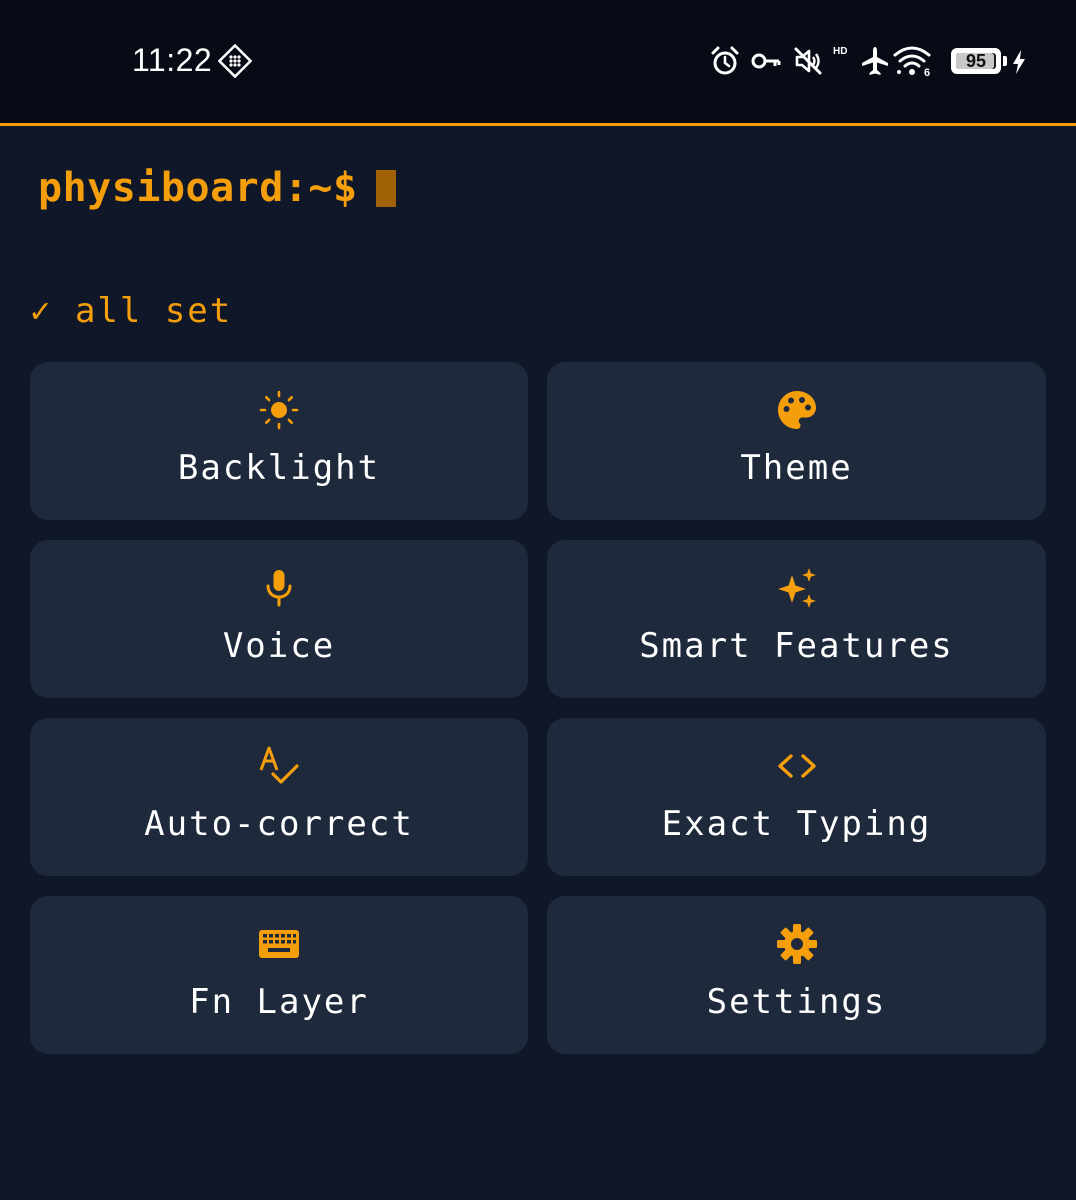  Describe the element at coordinates (279, 975) in the screenshot. I see `fn-layer-tile: Fn Layer` at that location.